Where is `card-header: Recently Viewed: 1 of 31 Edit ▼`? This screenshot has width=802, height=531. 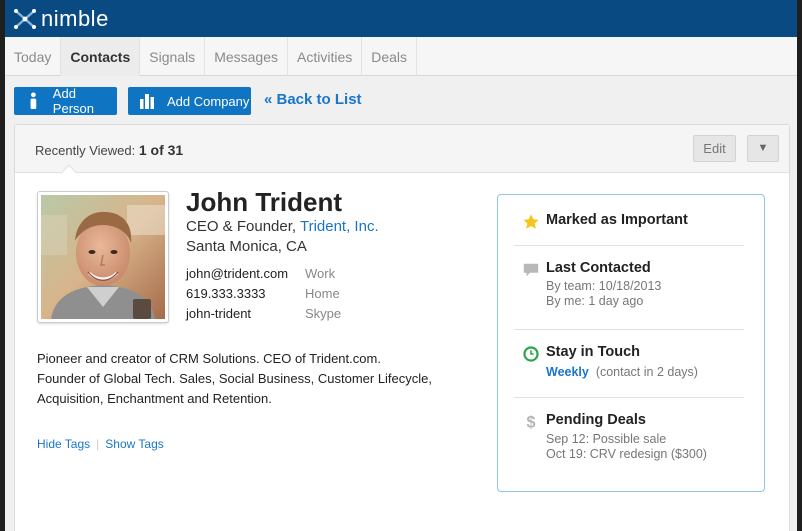 card-header: Recently Viewed: 1 of 31 Edit ▼ is located at coordinates (402, 149).